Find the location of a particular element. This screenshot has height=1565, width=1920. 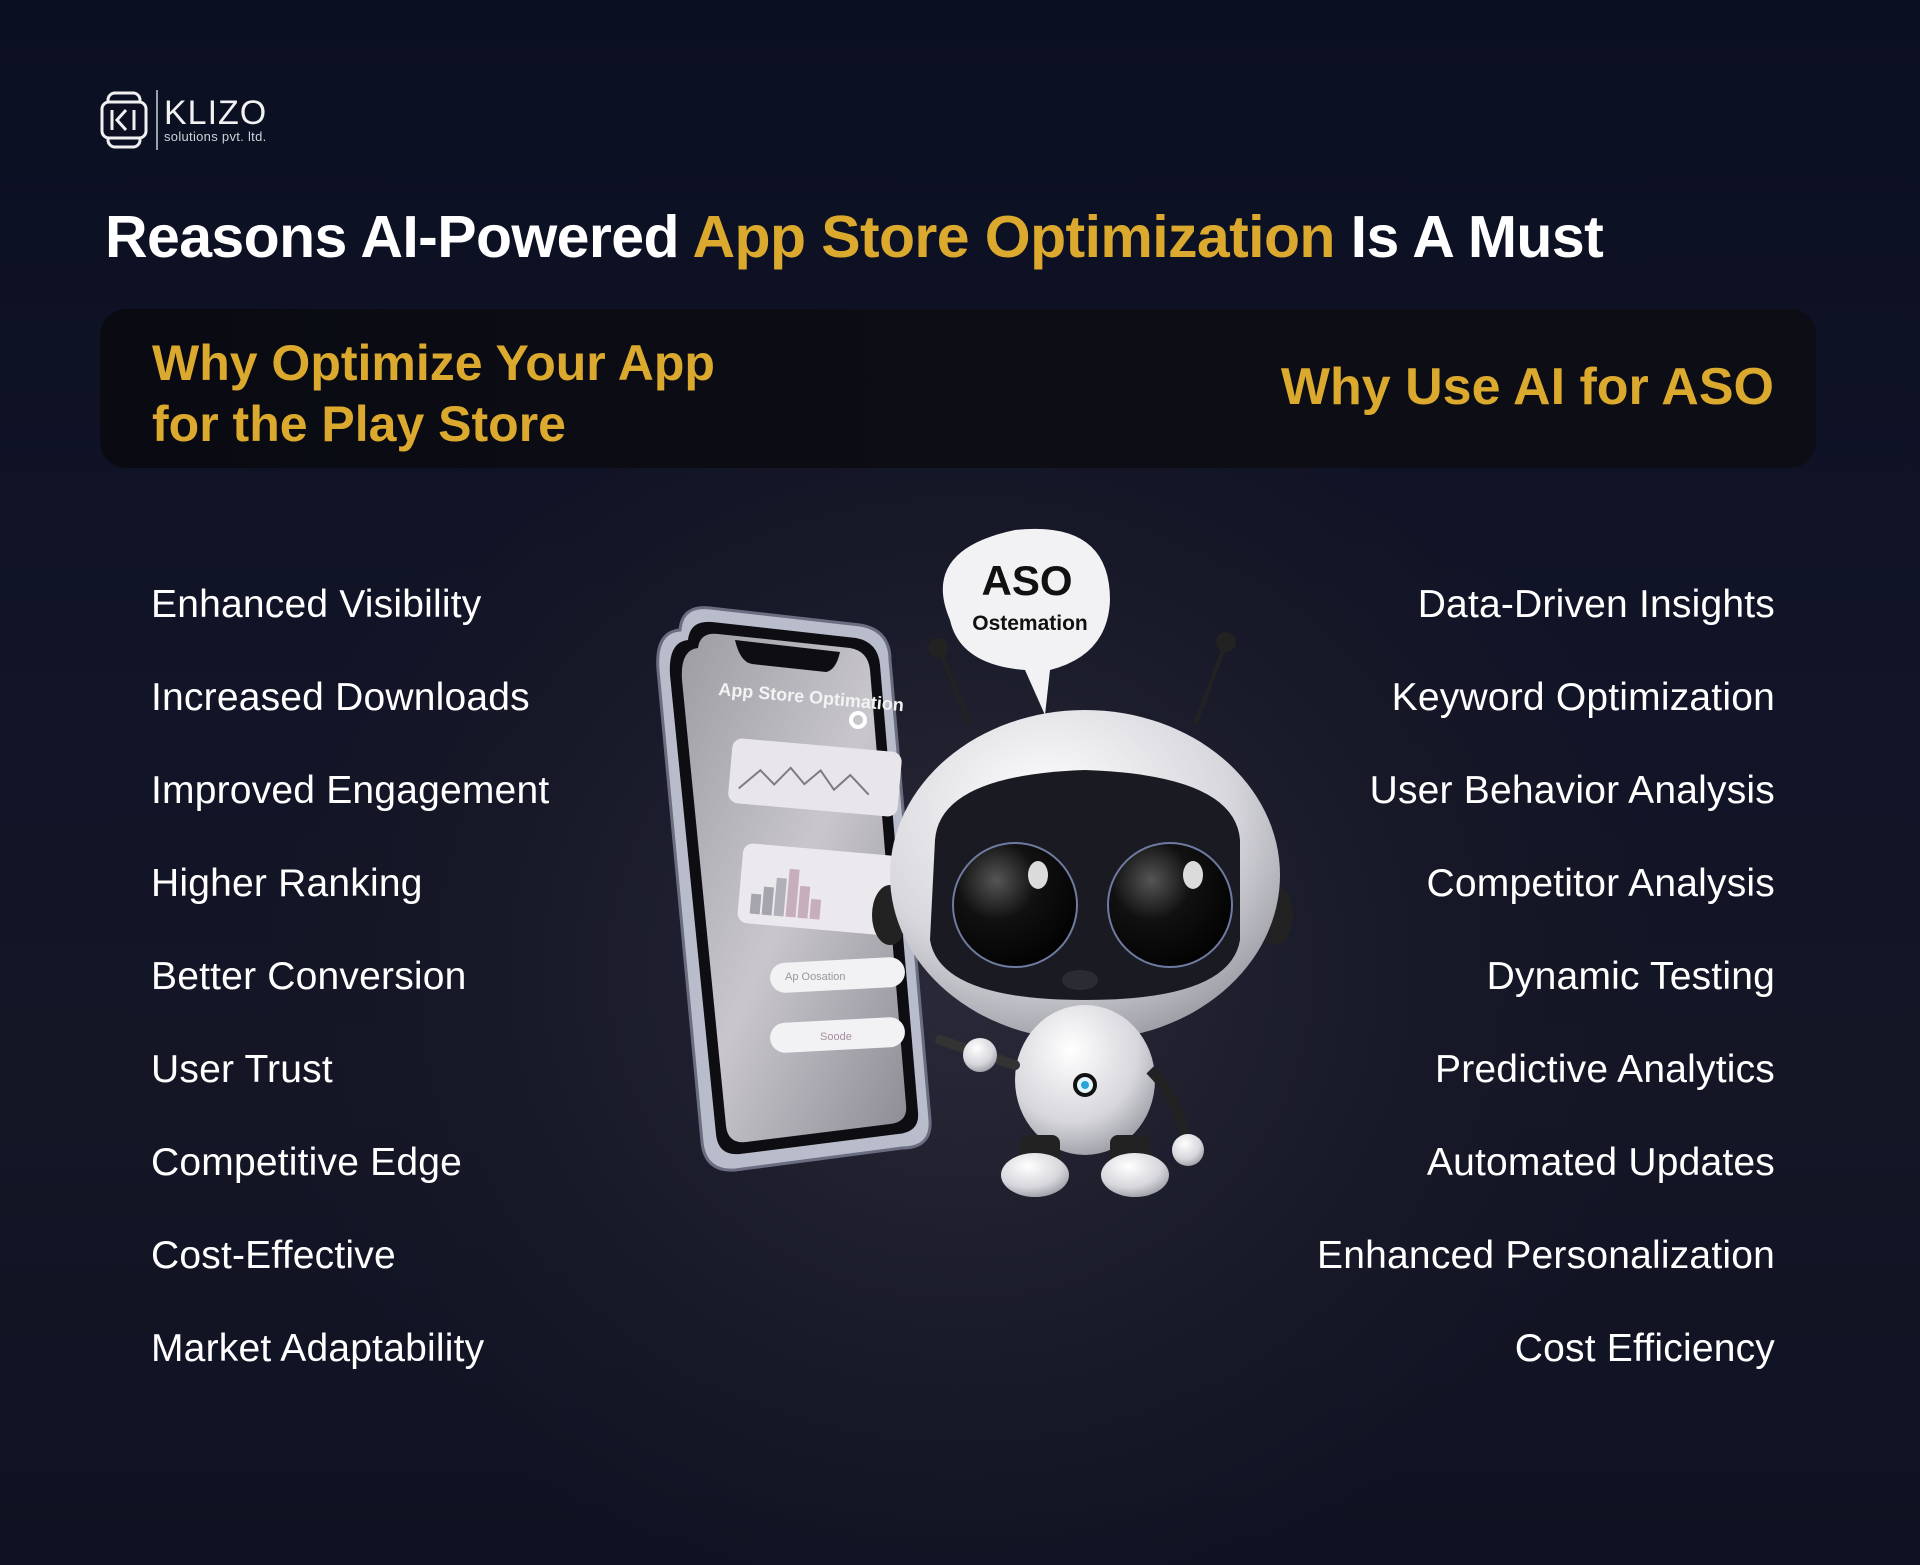

title-highlight: App Store Optimization is located at coordinates (1014, 237).